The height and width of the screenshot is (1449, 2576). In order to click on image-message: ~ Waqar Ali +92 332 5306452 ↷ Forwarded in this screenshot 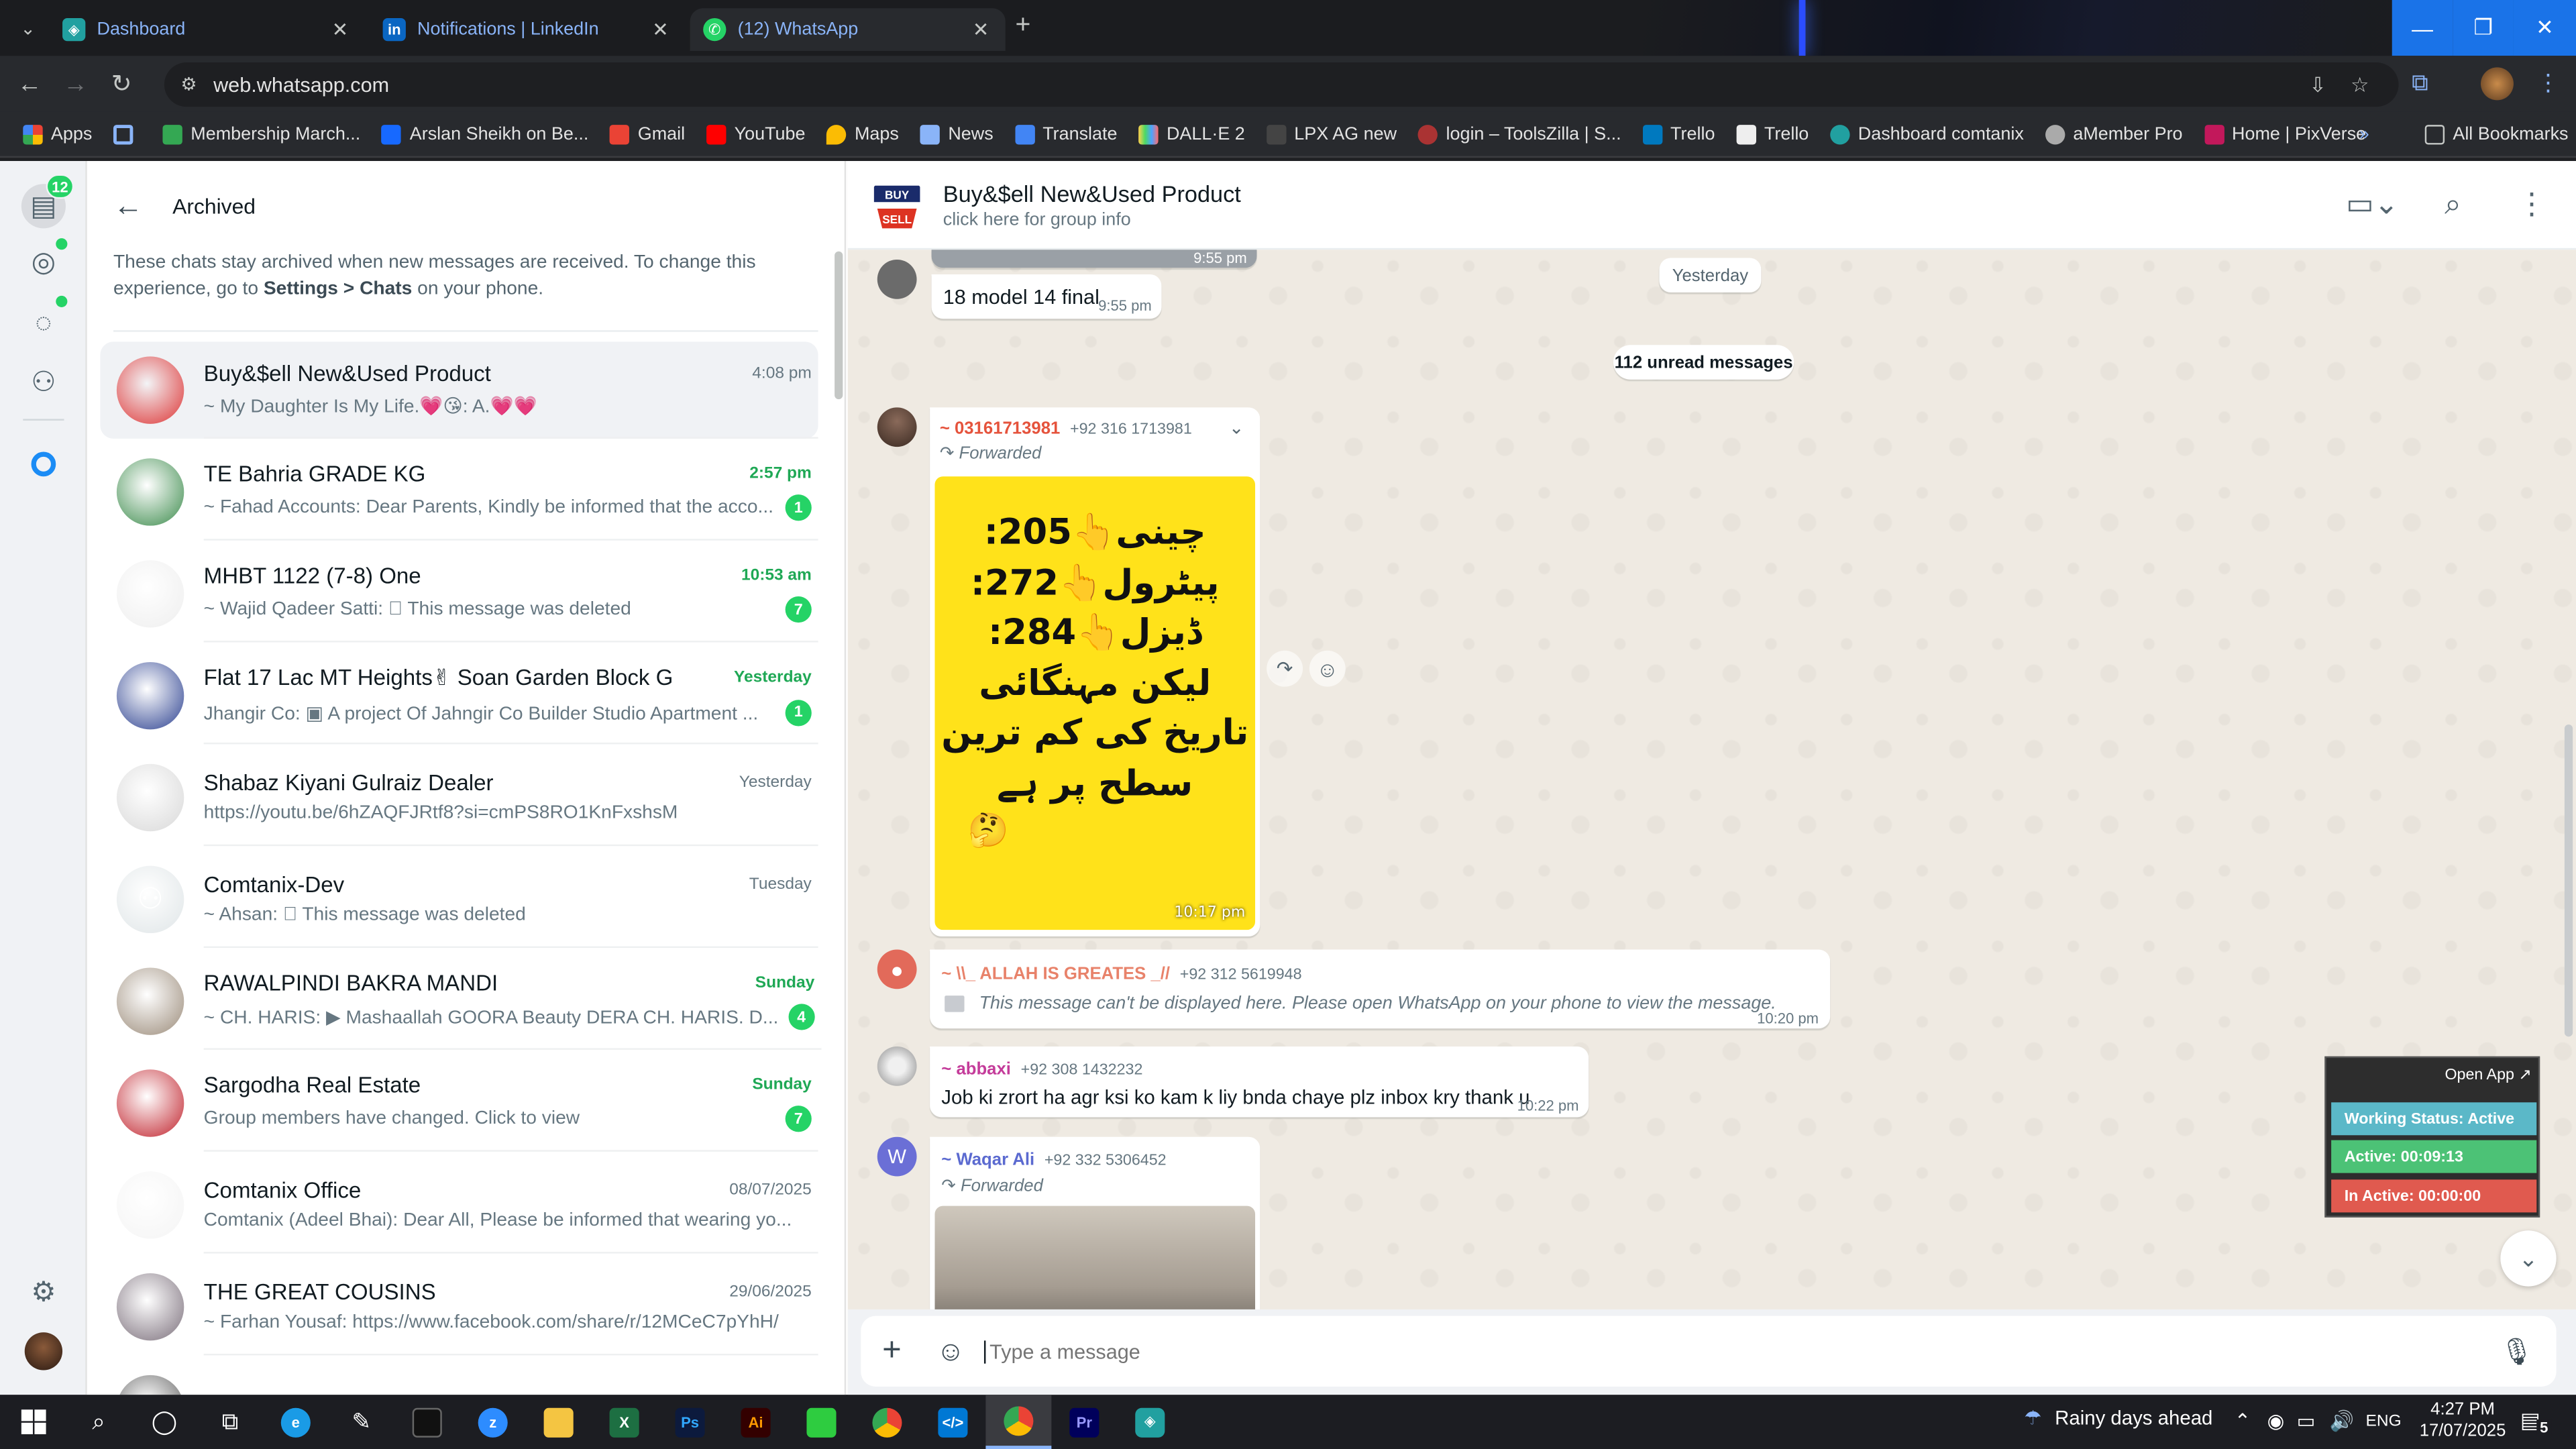, I will do `click(1095, 1227)`.